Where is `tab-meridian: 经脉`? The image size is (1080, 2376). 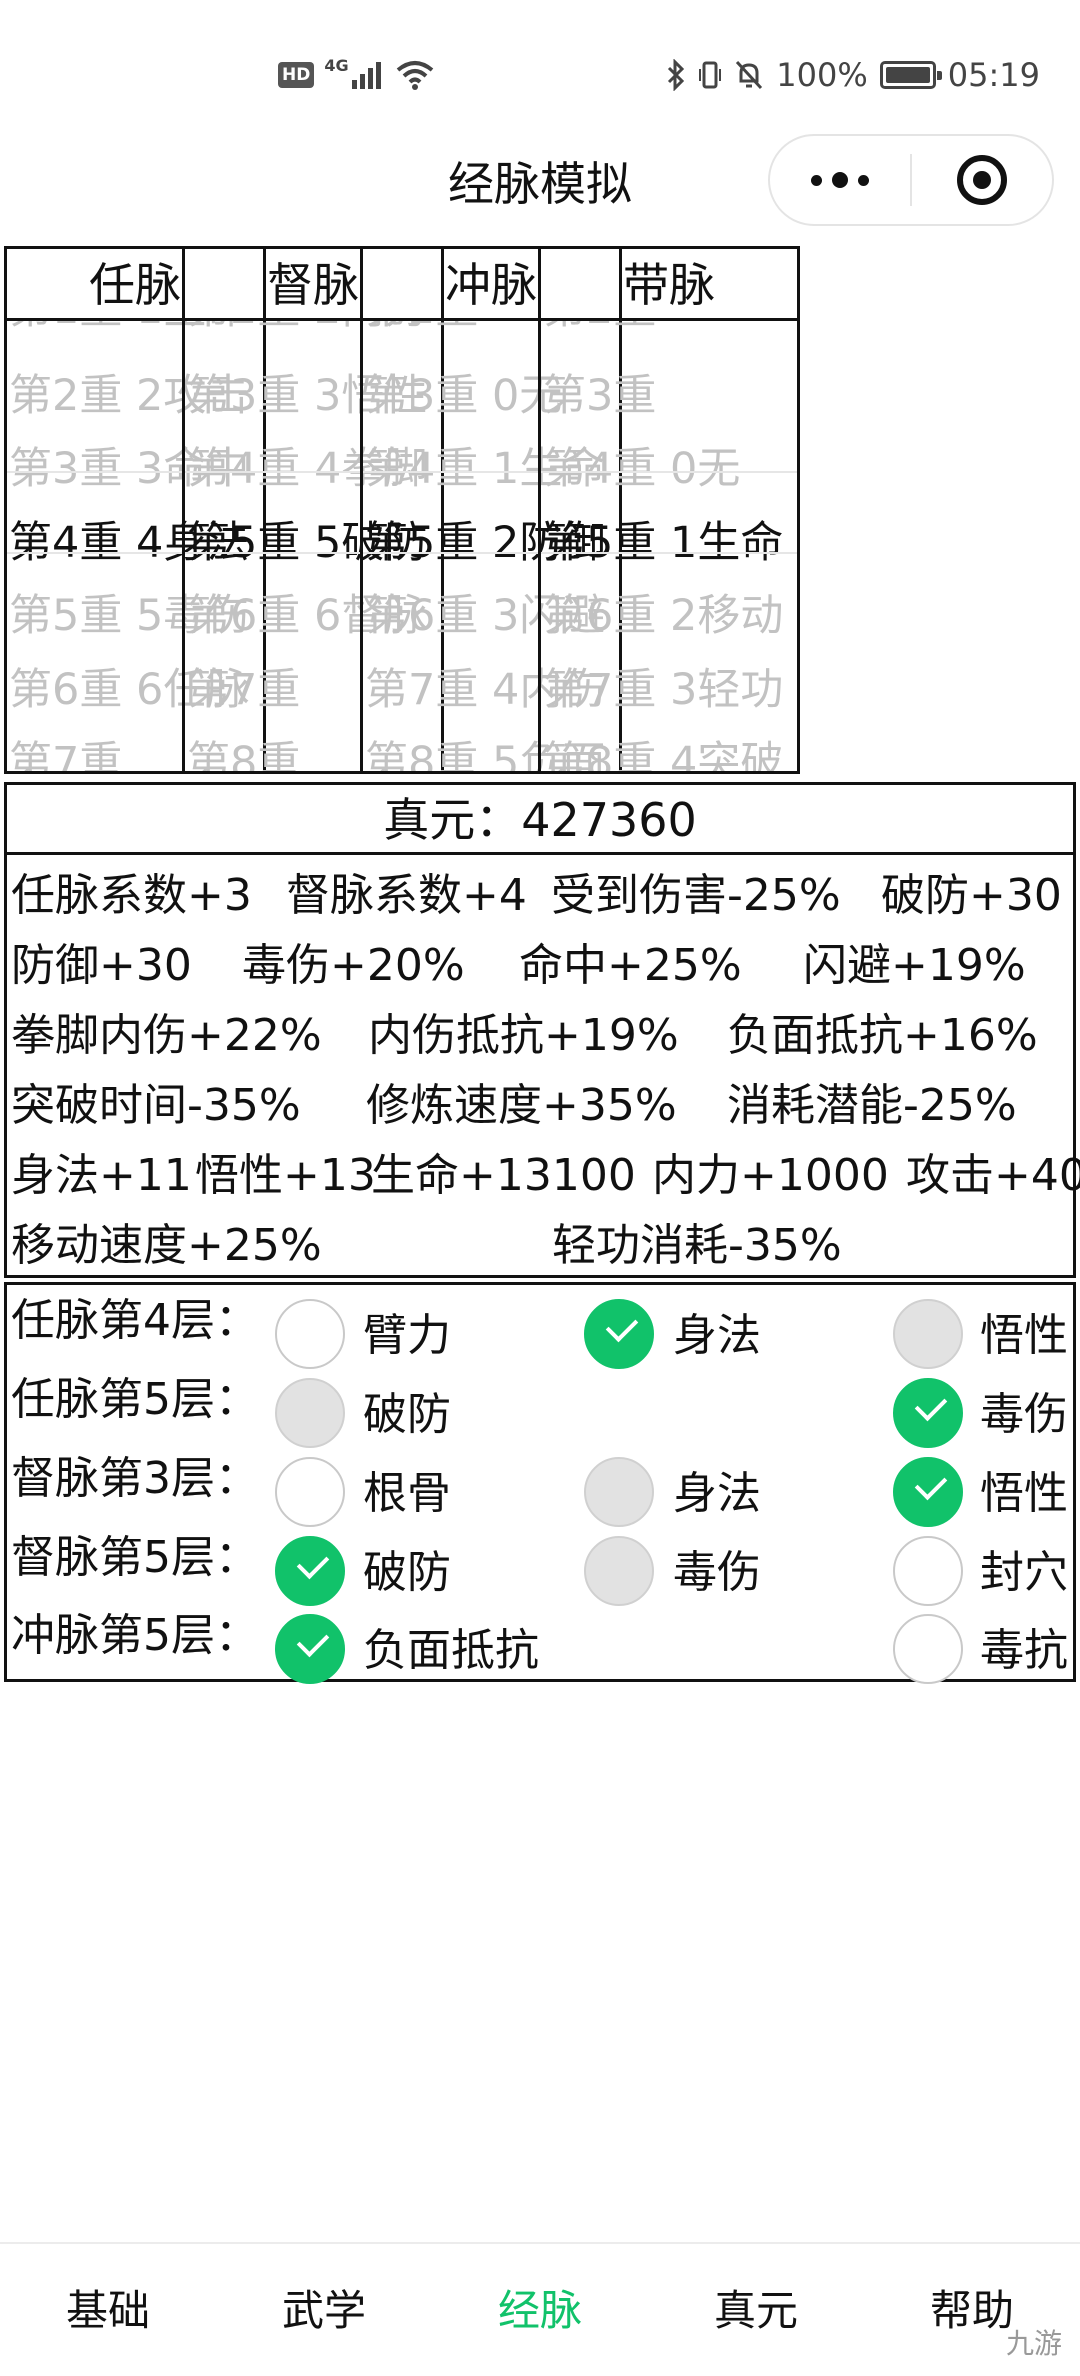
tab-meridian: 经脉 is located at coordinates (540, 2310).